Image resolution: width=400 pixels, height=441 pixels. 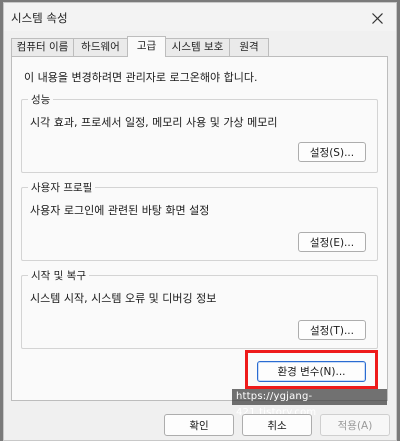 I want to click on apply-button: 적용(A), so click(x=355, y=425).